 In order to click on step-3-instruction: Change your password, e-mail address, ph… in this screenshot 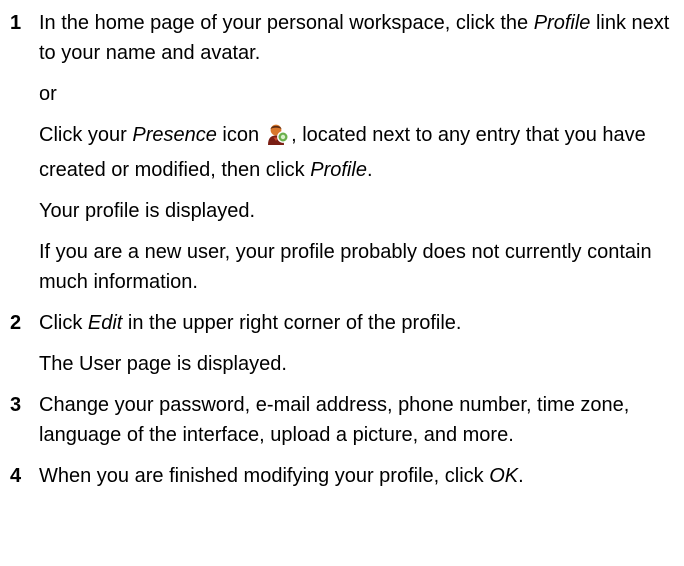, I will do `click(334, 420)`.